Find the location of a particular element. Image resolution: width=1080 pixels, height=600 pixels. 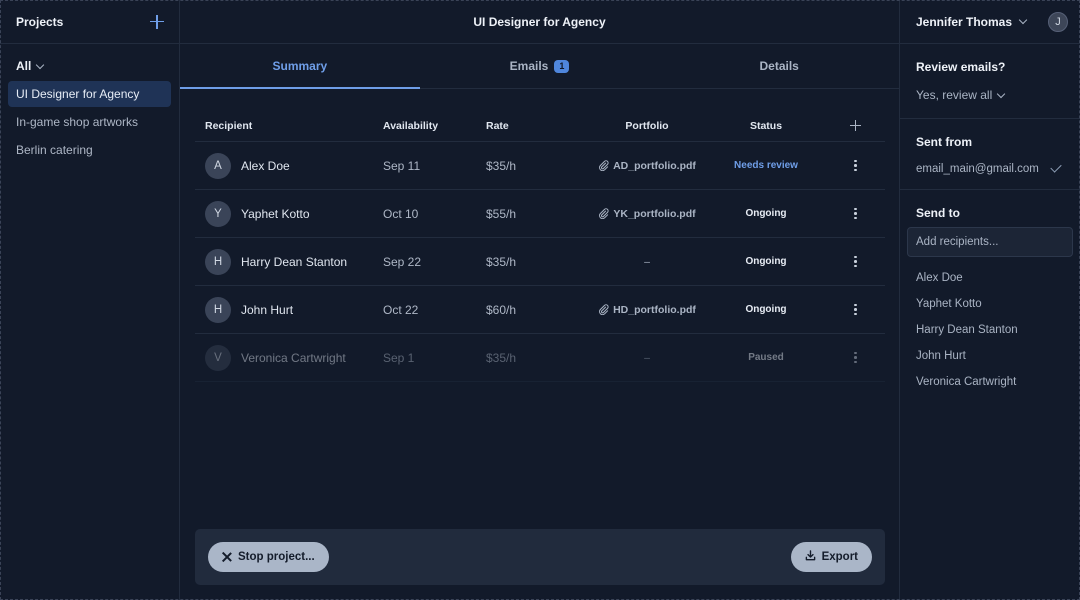

list-item: Harry Dean Stanton is located at coordinates (990, 330).